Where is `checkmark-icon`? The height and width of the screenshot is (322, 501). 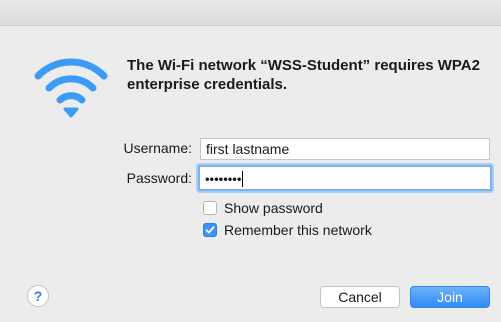 checkmark-icon is located at coordinates (210, 230).